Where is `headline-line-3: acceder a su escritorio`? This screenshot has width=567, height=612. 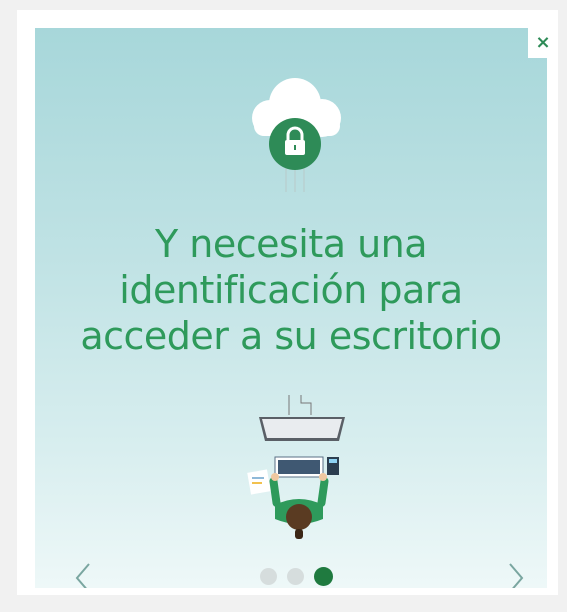
headline-line-3: acceder a su escritorio is located at coordinates (291, 336).